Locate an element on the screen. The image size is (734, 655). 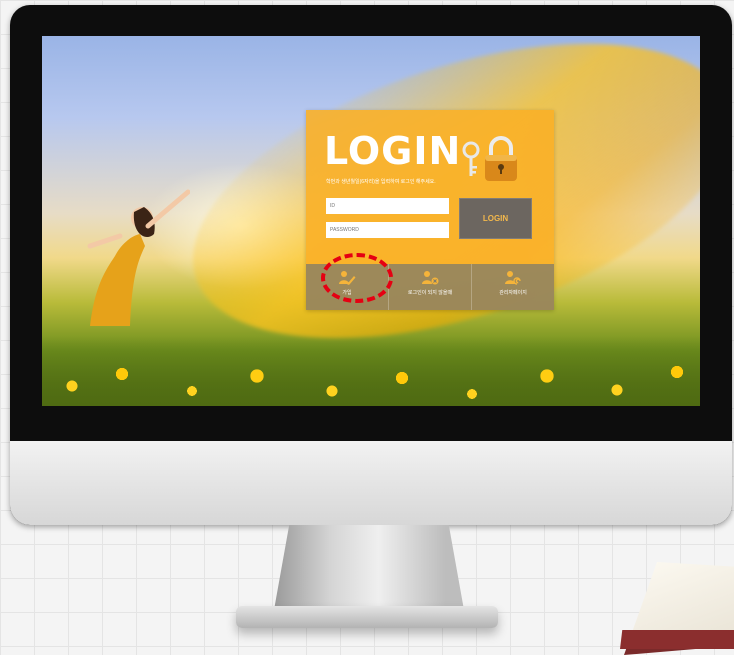
user-x-icon is located at coordinates (430, 278).